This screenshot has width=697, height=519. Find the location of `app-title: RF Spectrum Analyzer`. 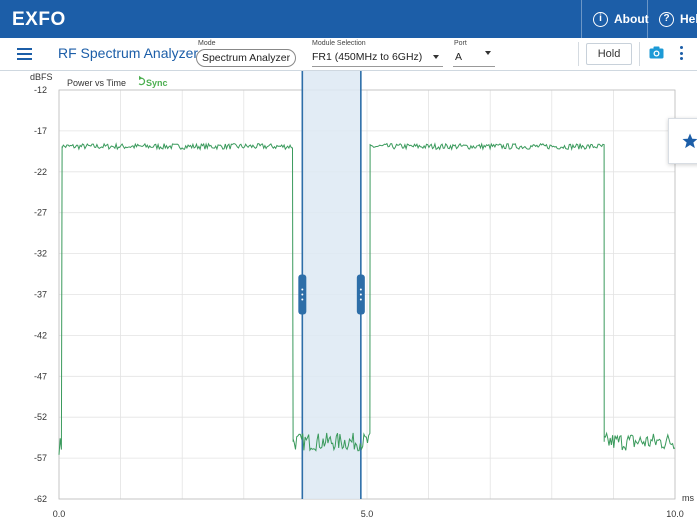

app-title: RF Spectrum Analyzer is located at coordinates (128, 53).